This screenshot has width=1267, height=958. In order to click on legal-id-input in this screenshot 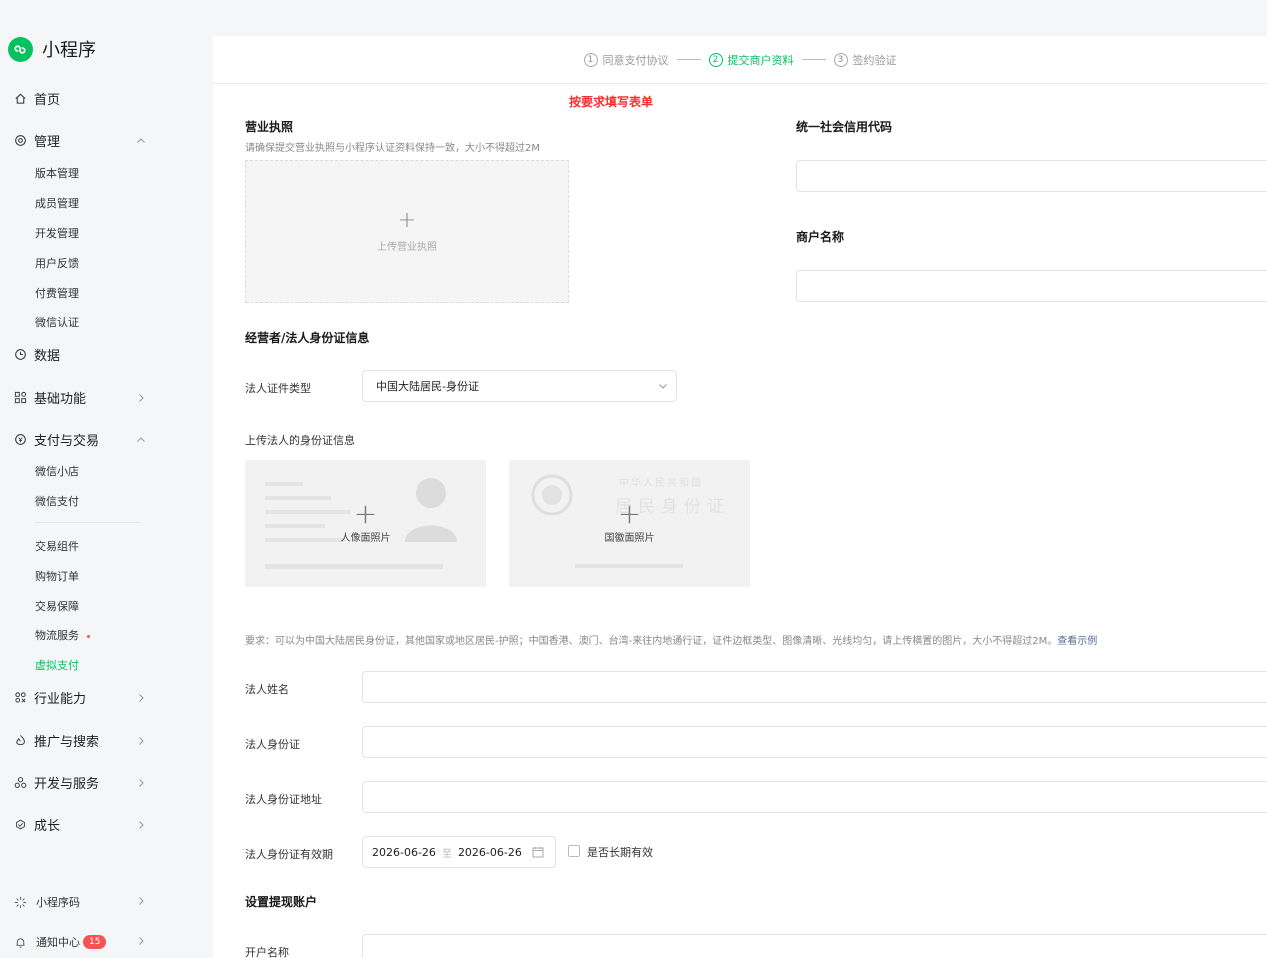, I will do `click(814, 742)`.